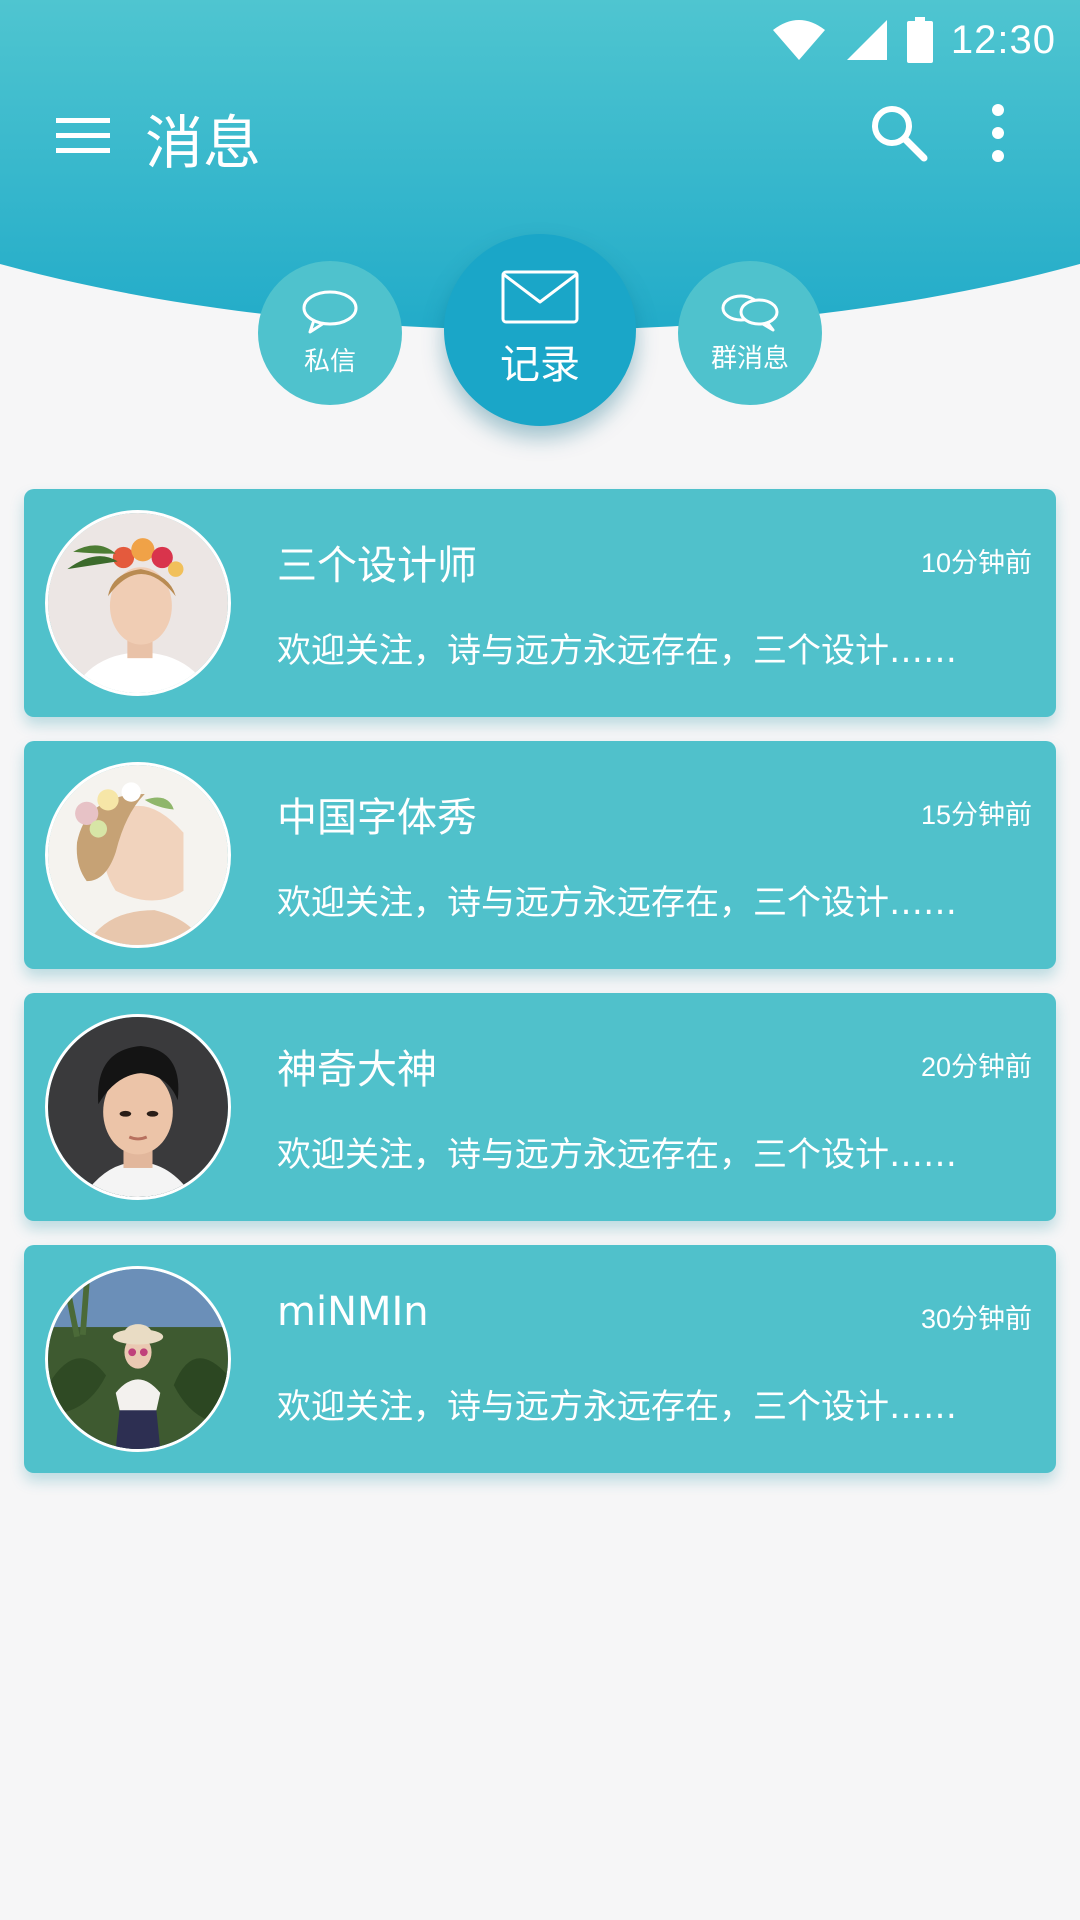 This screenshot has width=1080, height=1920. What do you see at coordinates (203, 143) in the screenshot?
I see `page-title: 消息` at bounding box center [203, 143].